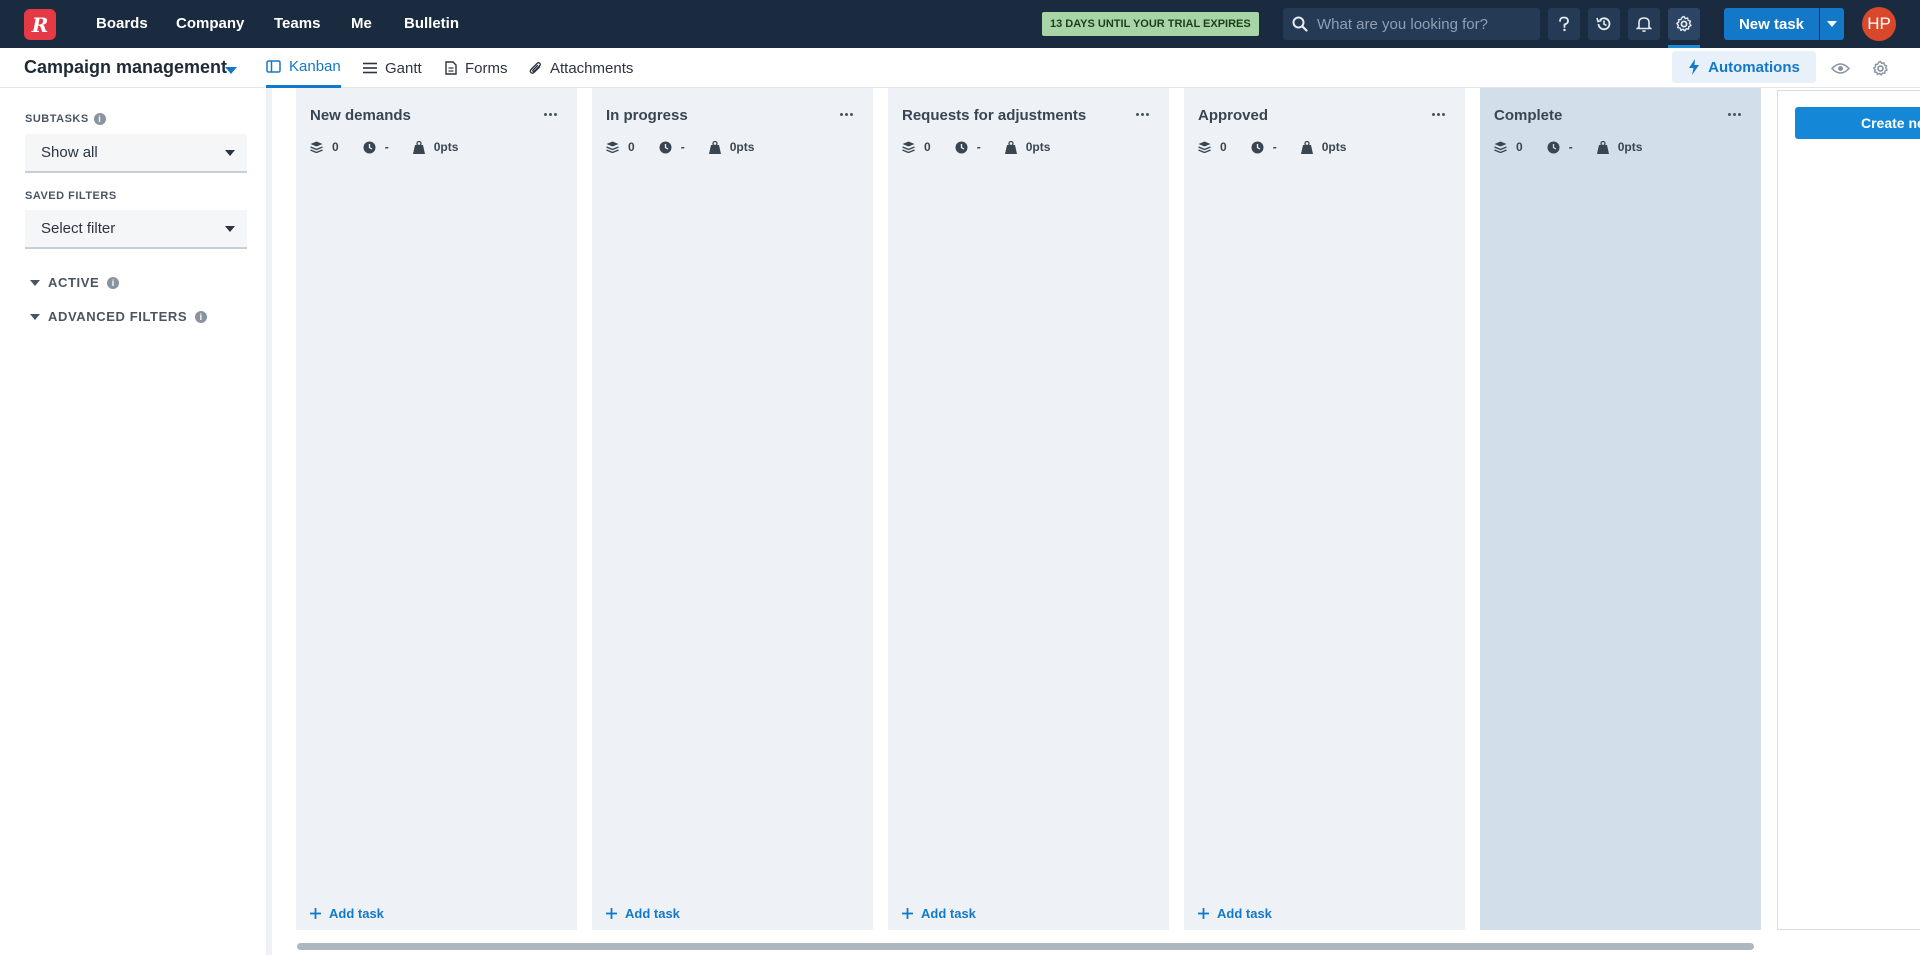 The height and width of the screenshot is (955, 1920). What do you see at coordinates (136, 153) in the screenshot?
I see `subtasks-select: Show all` at bounding box center [136, 153].